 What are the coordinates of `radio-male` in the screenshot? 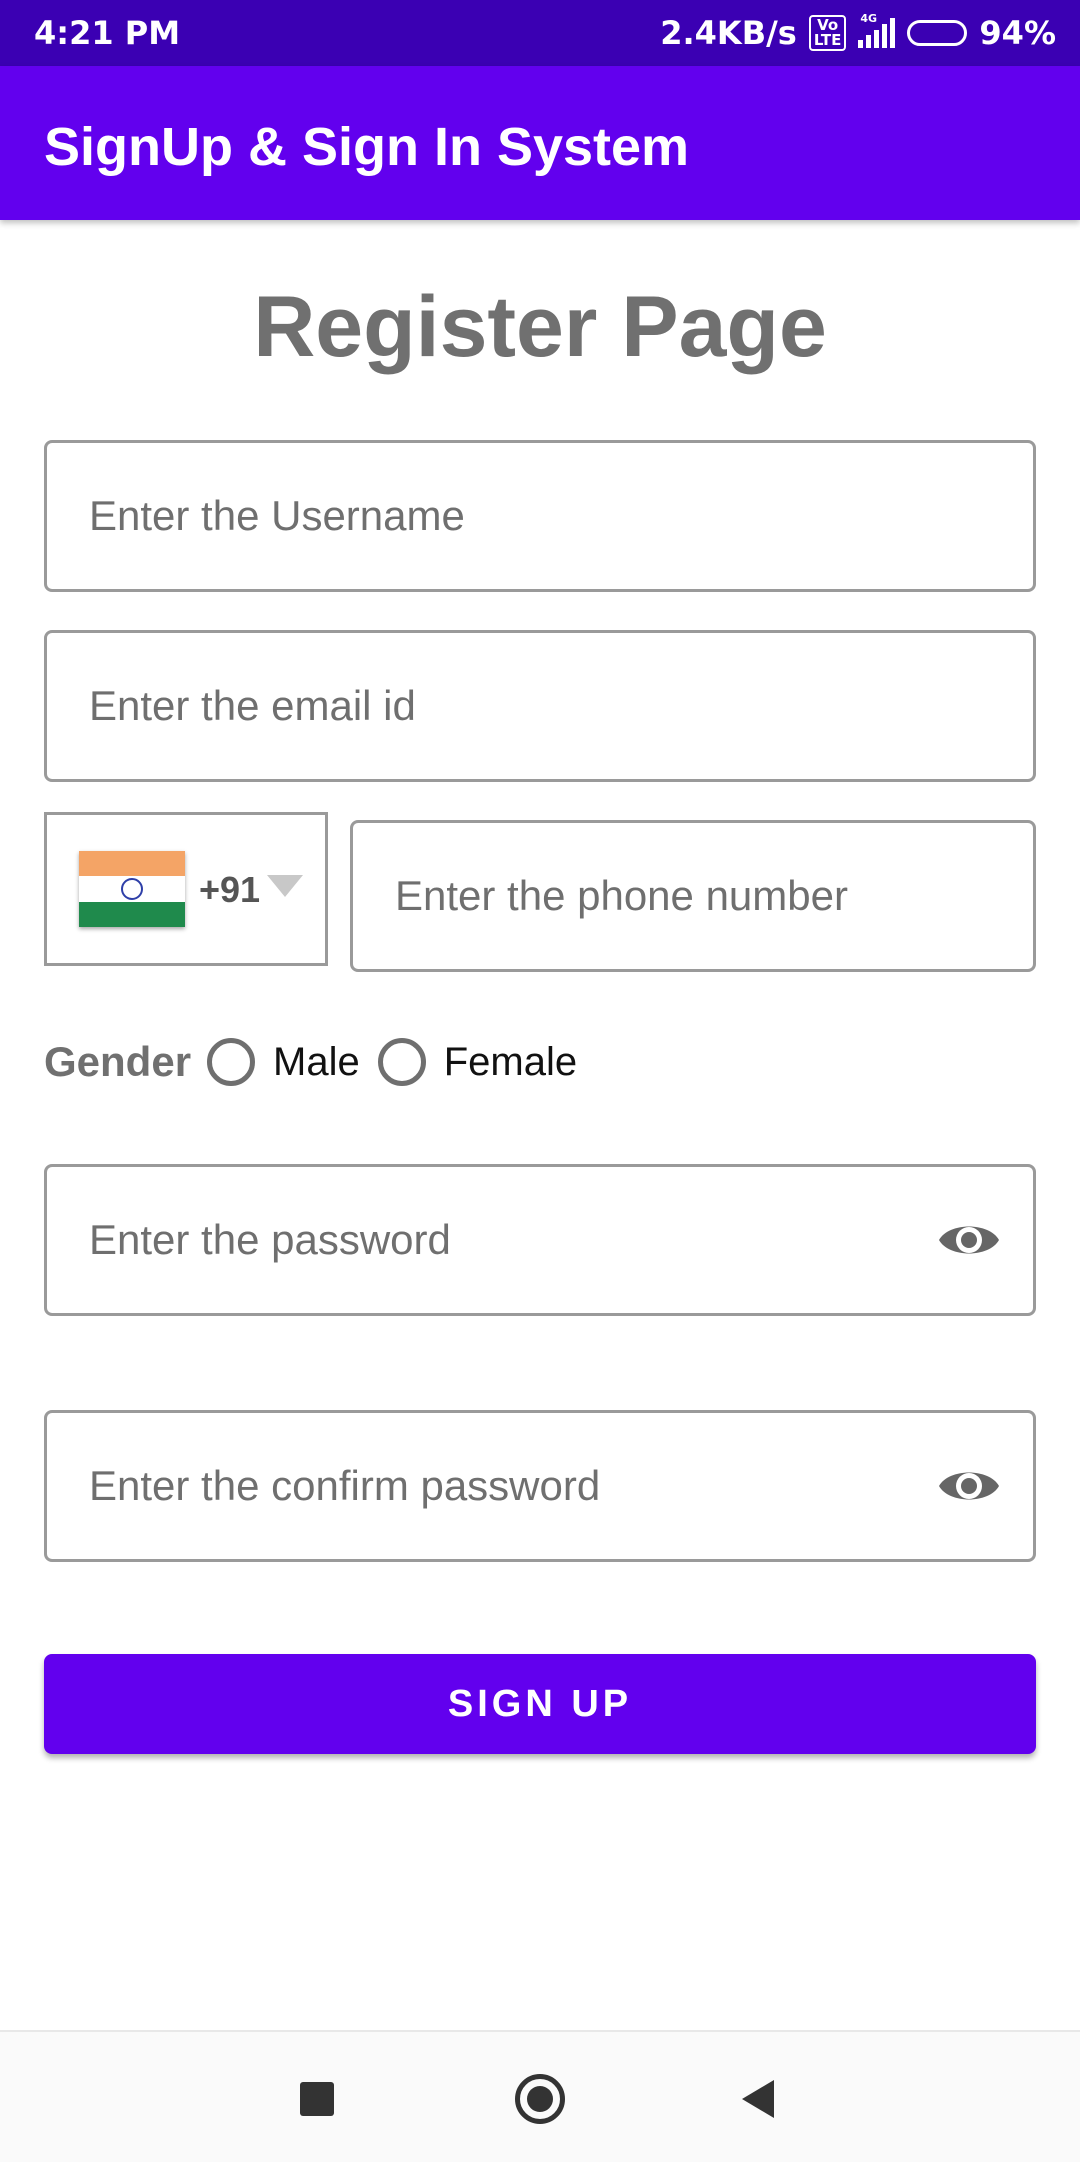 It's located at (231, 1062).